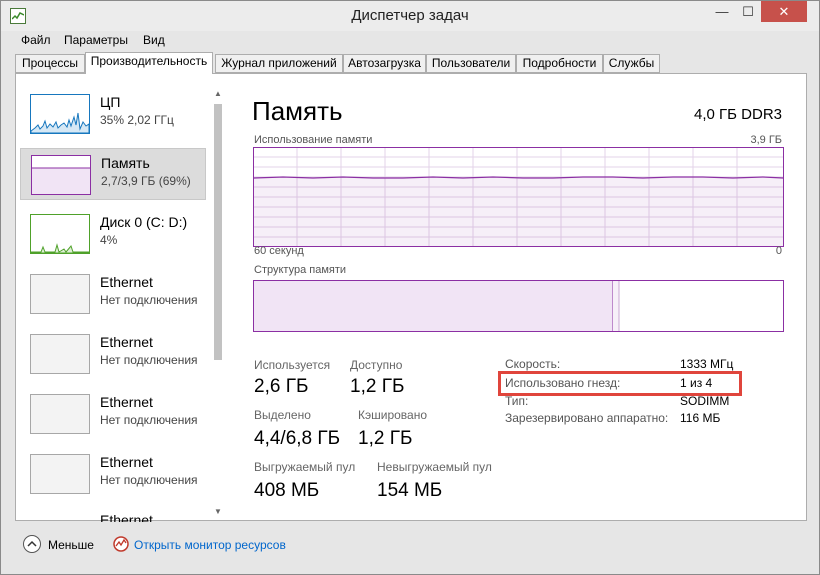  What do you see at coordinates (559, 63) in the screenshot?
I see `tab-details: Подробности` at bounding box center [559, 63].